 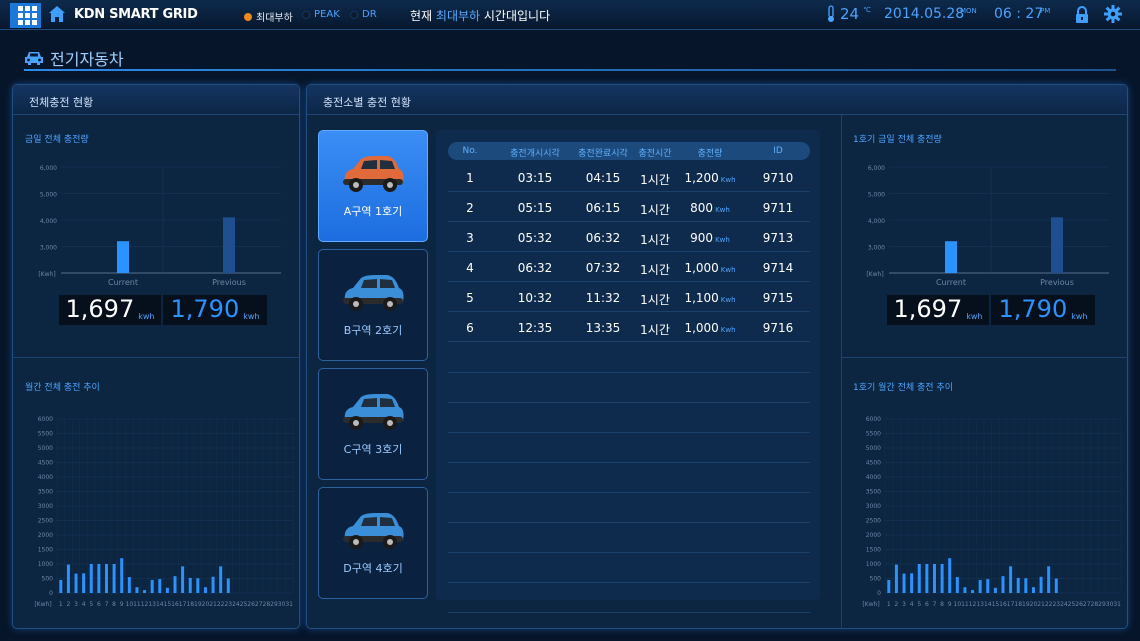 What do you see at coordinates (535, 268) in the screenshot?
I see `cell-start: 06:32` at bounding box center [535, 268].